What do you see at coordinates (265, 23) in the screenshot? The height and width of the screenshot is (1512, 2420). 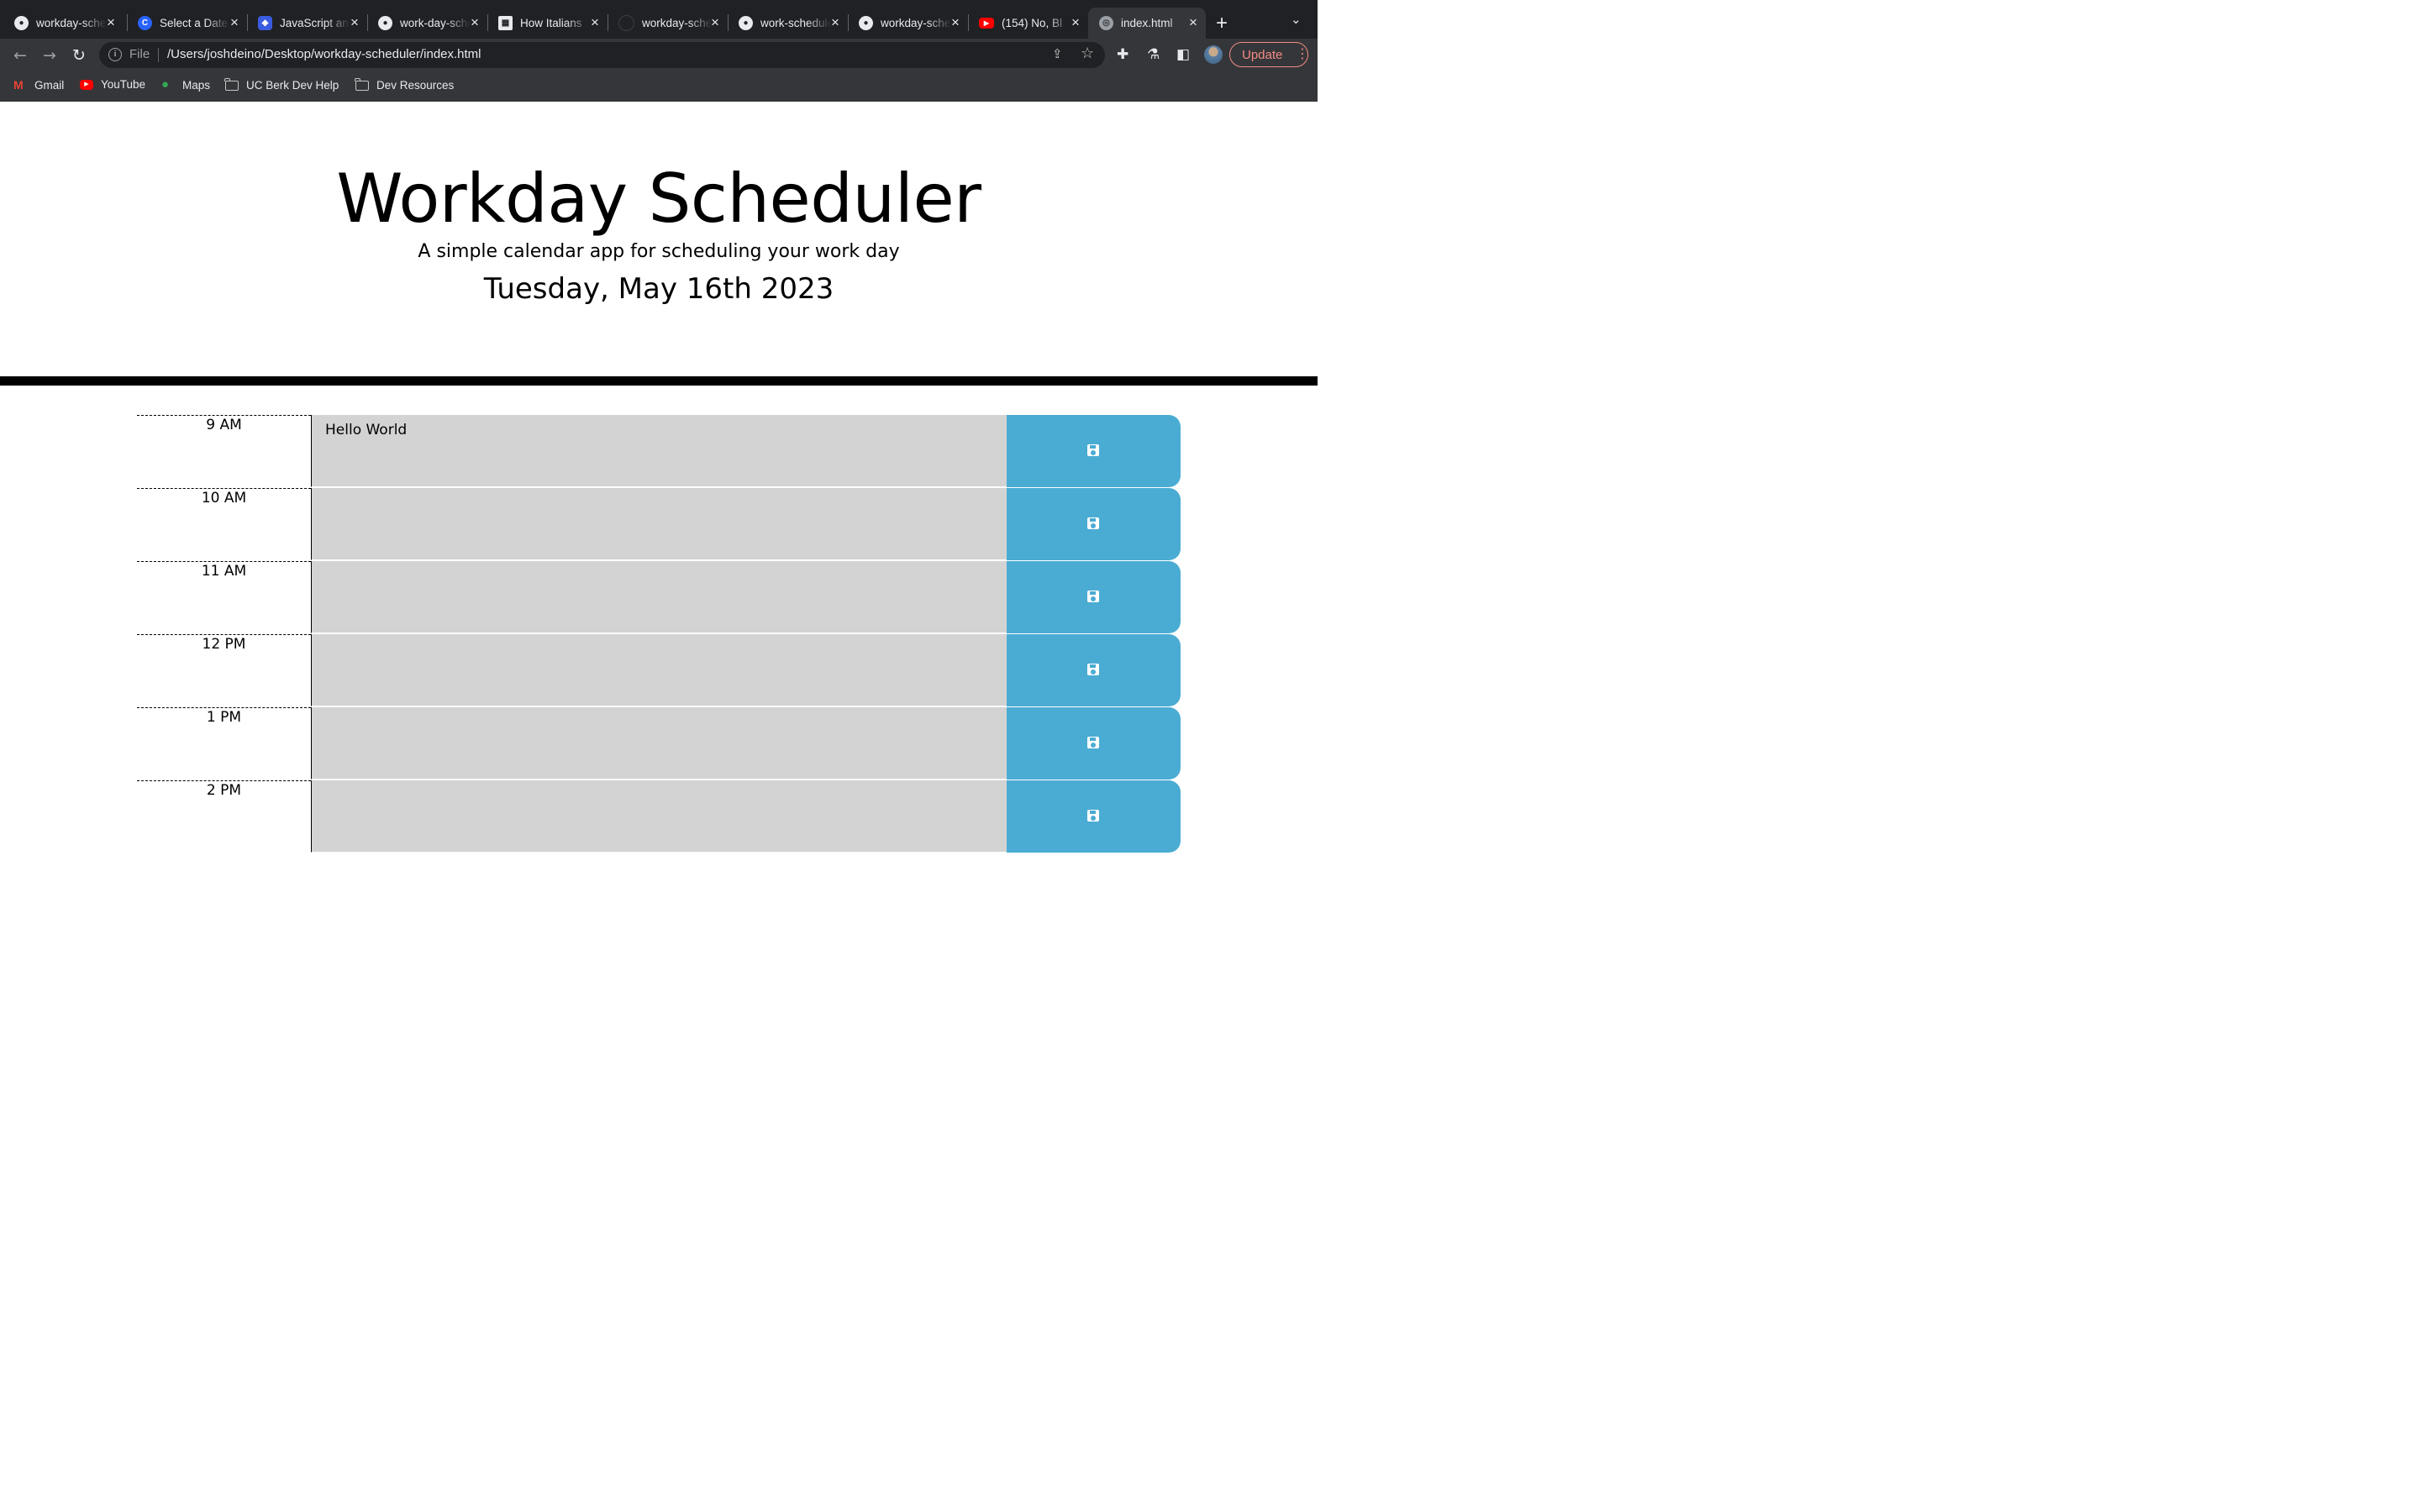 I see `site-icon: ◆` at bounding box center [265, 23].